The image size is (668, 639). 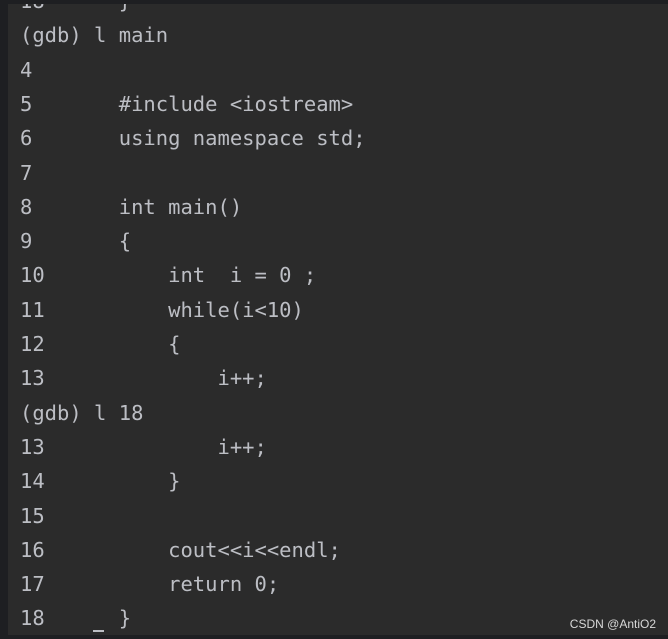 I want to click on watermark: CSDN @AntiO2, so click(x=612, y=624).